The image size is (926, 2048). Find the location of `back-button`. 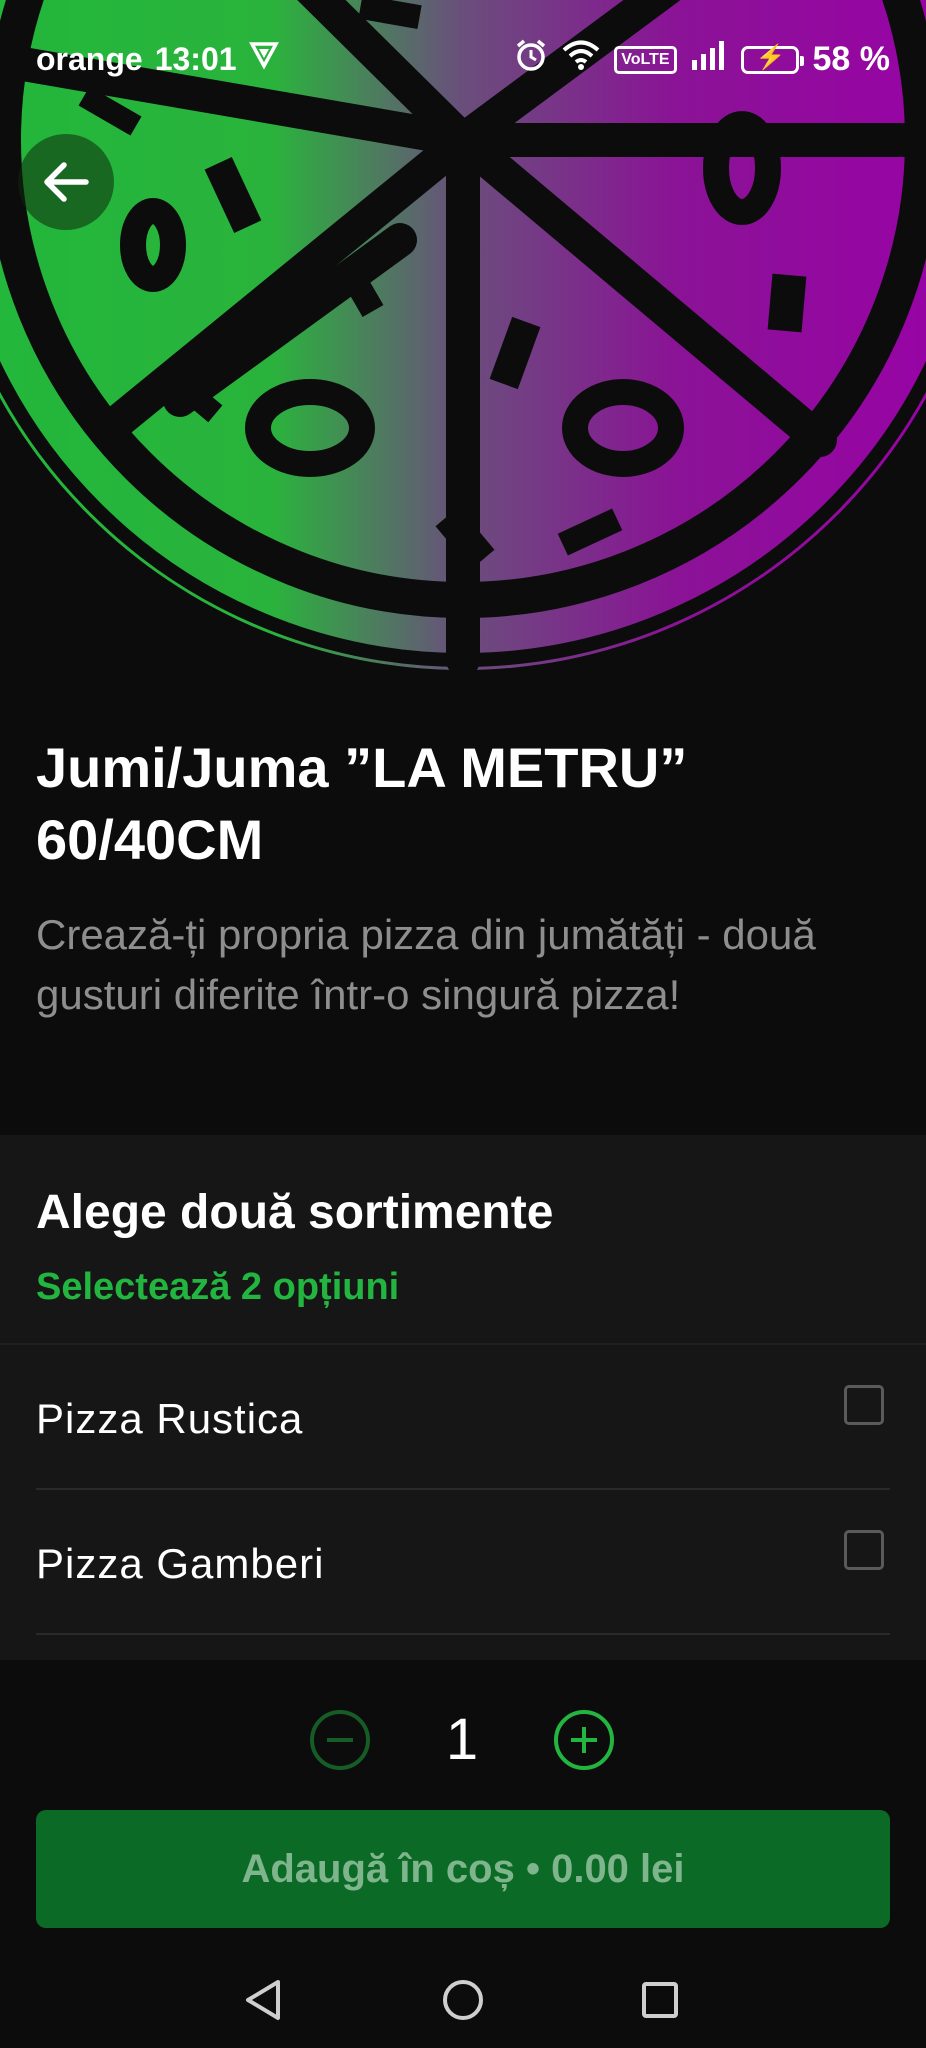

back-button is located at coordinates (66, 182).